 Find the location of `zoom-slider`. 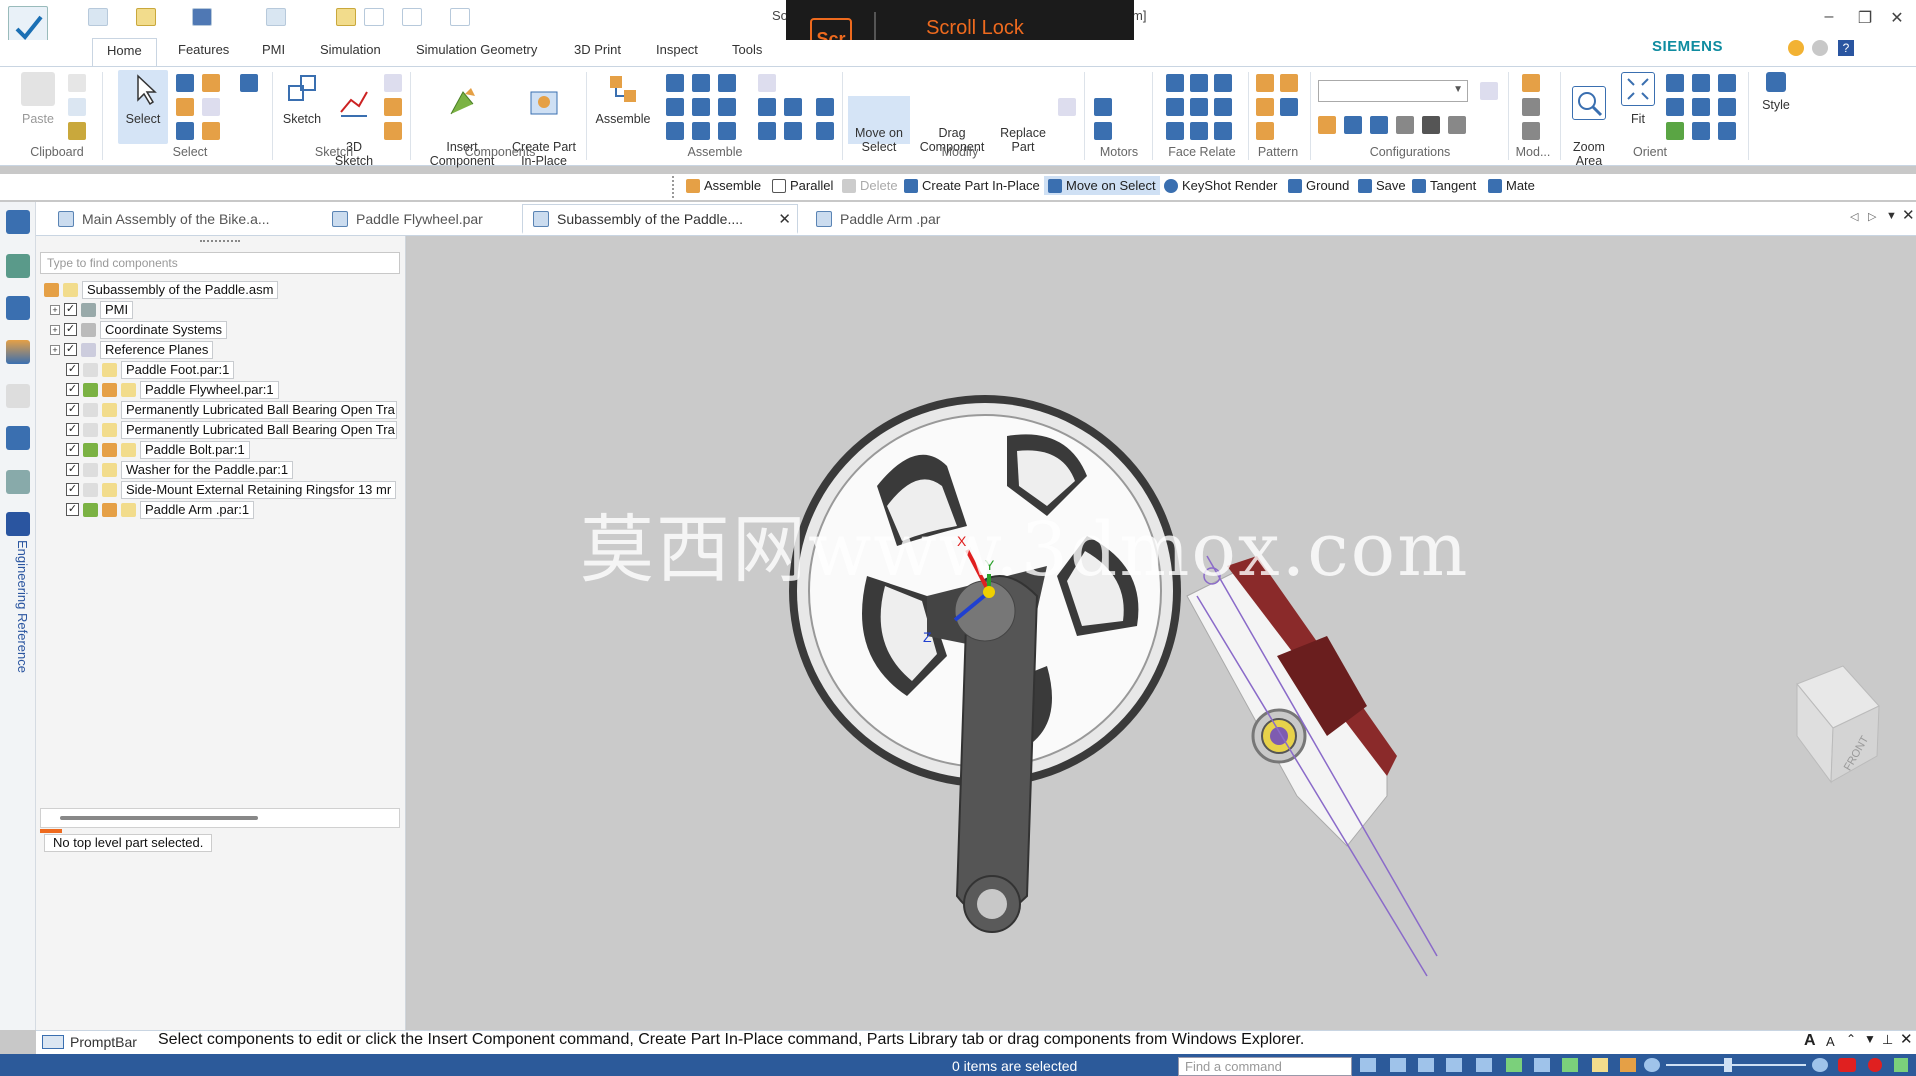

zoom-slider is located at coordinates (1736, 1065).